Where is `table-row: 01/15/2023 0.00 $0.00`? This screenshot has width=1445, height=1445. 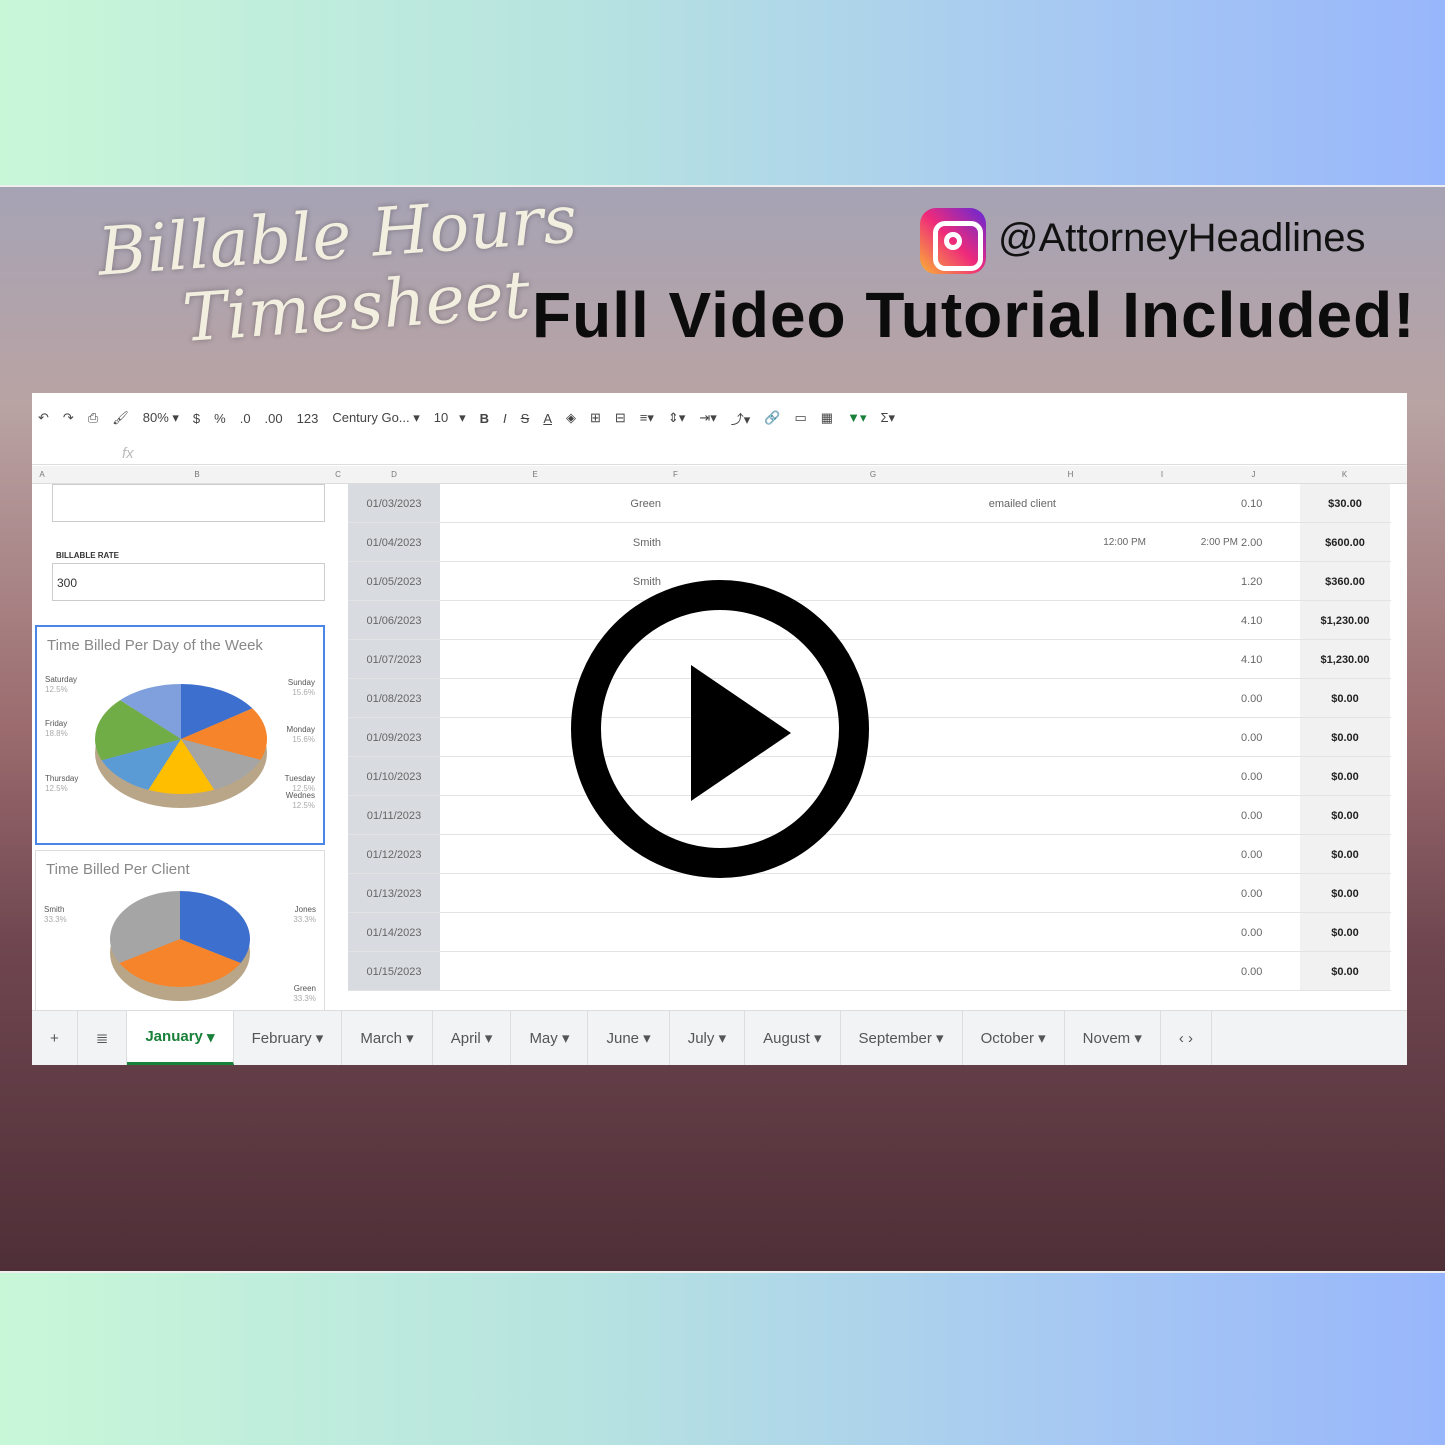
table-row: 01/15/2023 0.00 $0.00 is located at coordinates (869, 971).